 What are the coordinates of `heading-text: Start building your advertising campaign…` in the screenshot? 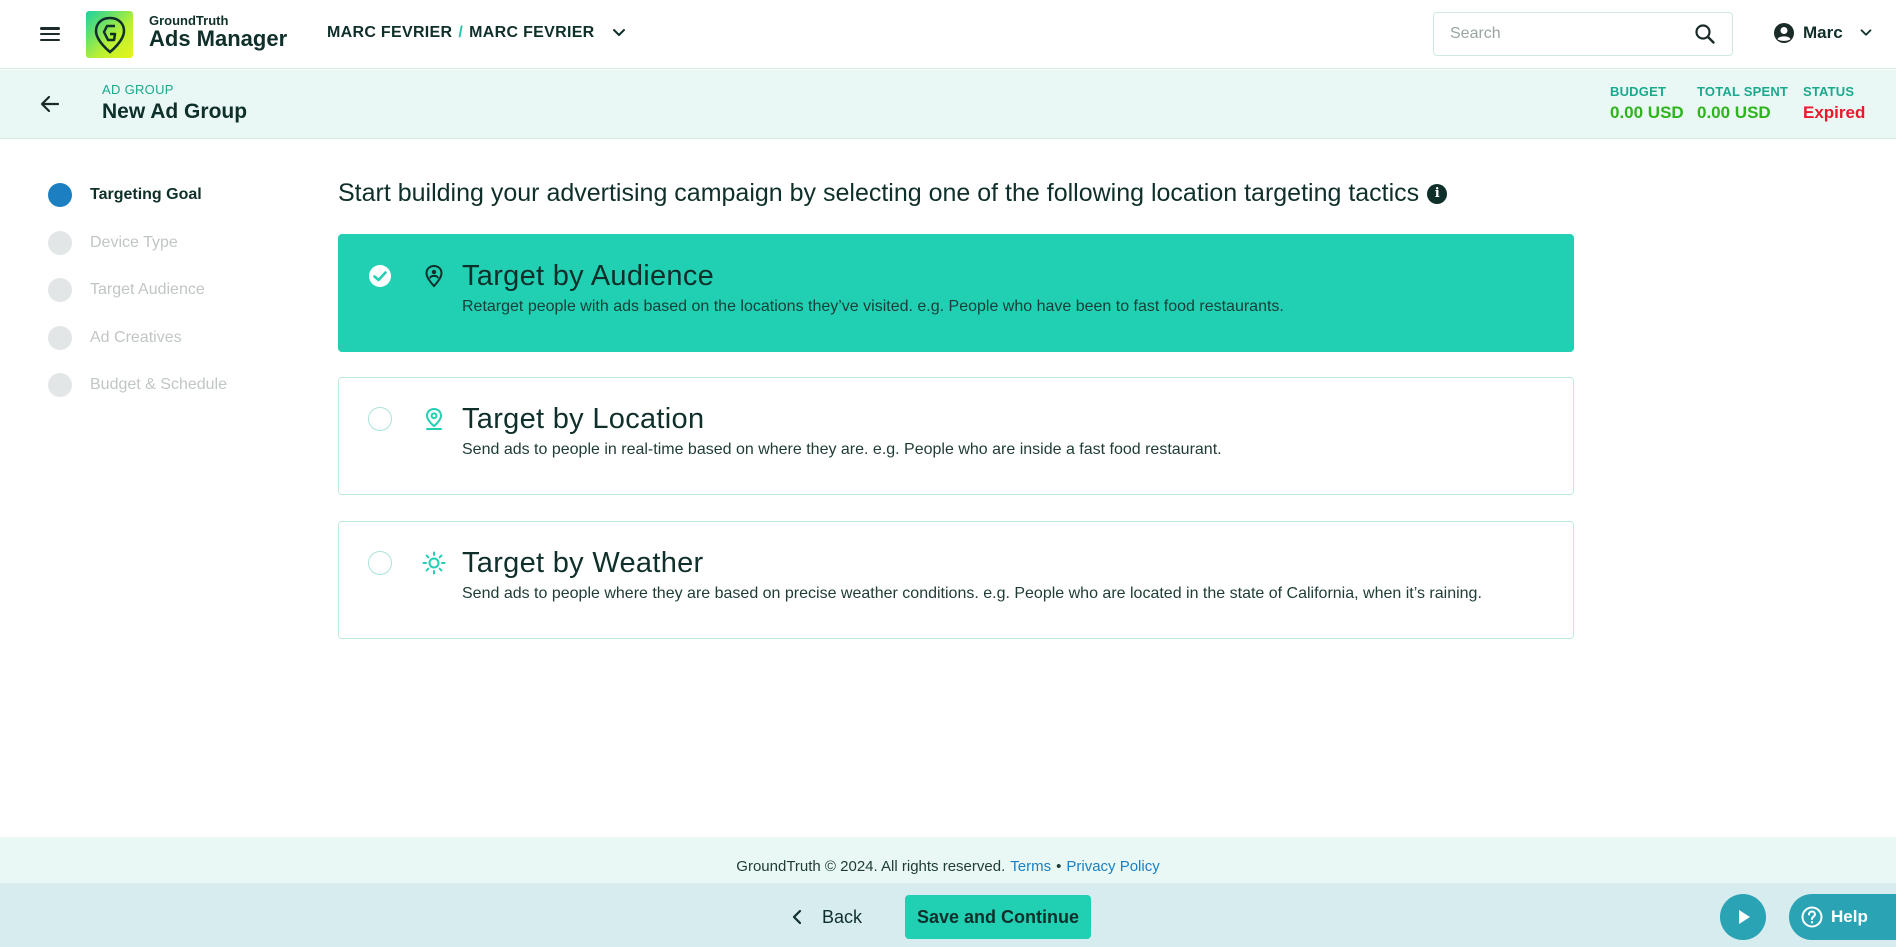 It's located at (879, 193).